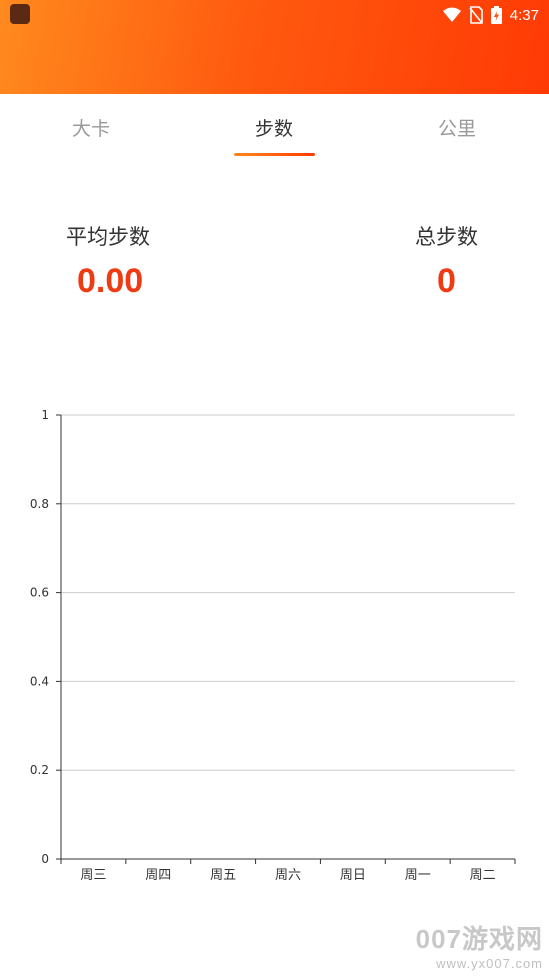  I want to click on tab-steps: 步数, so click(274, 127).